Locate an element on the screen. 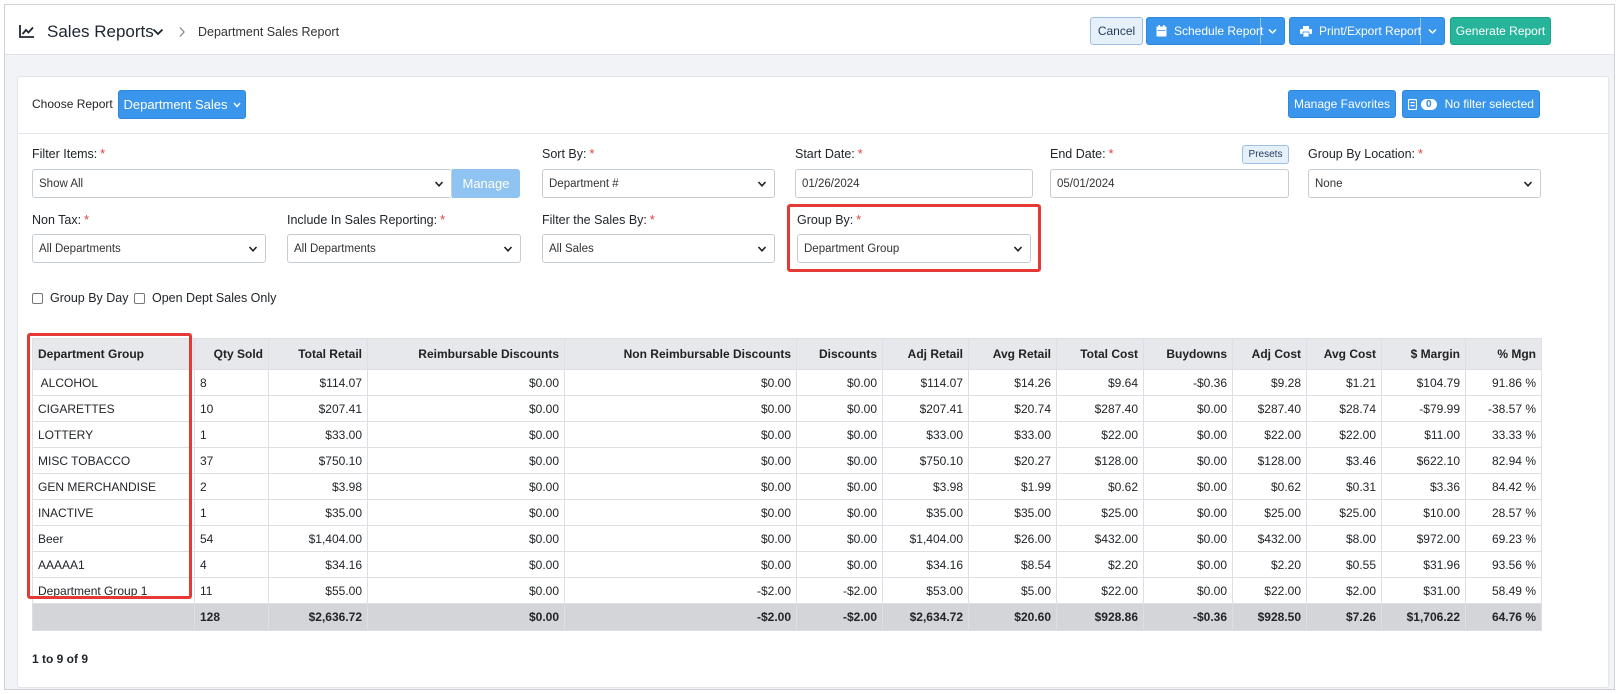 This screenshot has height=694, width=1619. print-export-label: Print/Export Report is located at coordinates (1370, 31).